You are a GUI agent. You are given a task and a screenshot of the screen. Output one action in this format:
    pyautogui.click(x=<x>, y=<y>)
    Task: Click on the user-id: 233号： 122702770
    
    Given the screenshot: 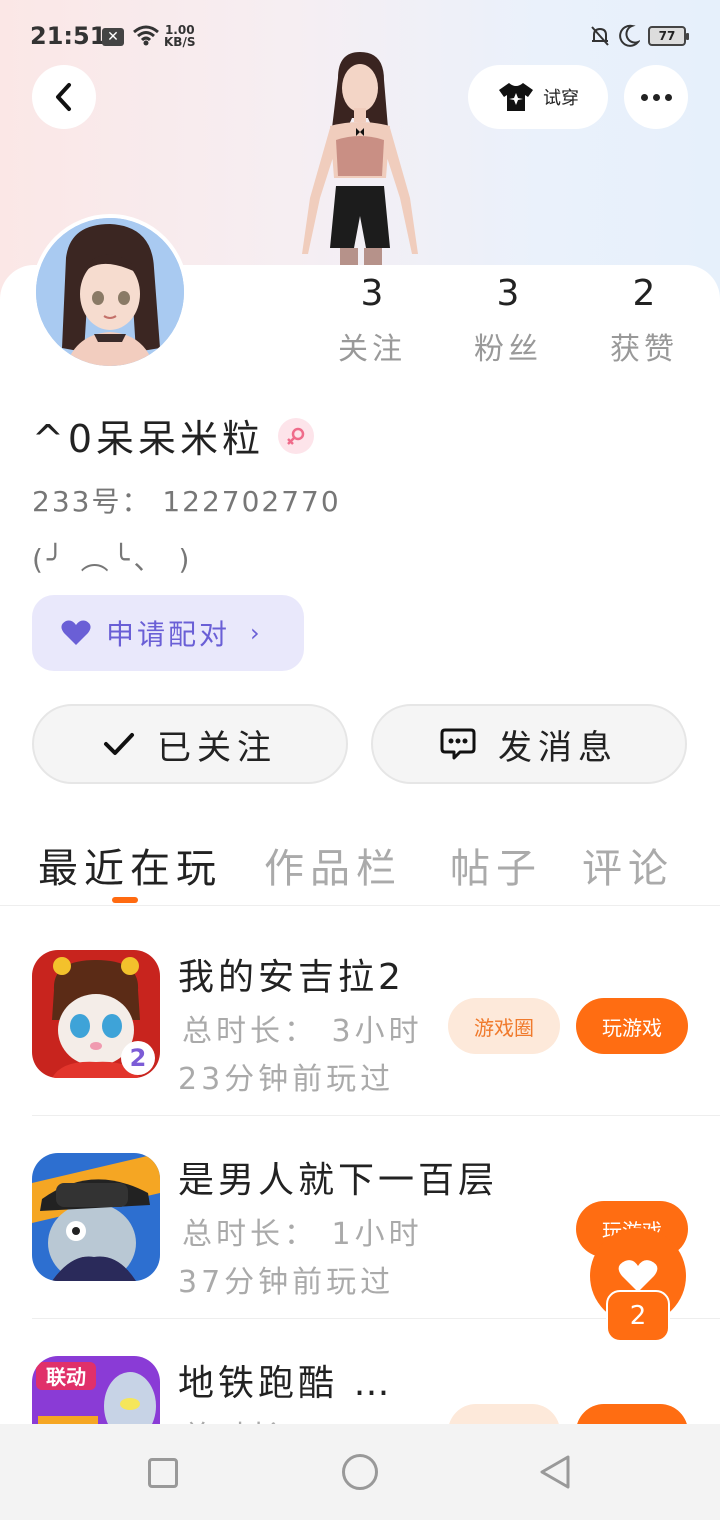 What is the action you would take?
    pyautogui.click(x=186, y=501)
    